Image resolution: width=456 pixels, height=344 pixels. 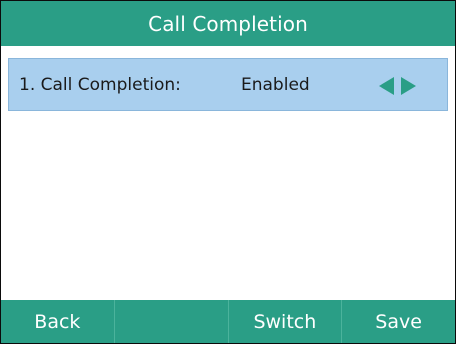 What do you see at coordinates (100, 85) in the screenshot?
I see `call-completion-label: 1. Call Completion:` at bounding box center [100, 85].